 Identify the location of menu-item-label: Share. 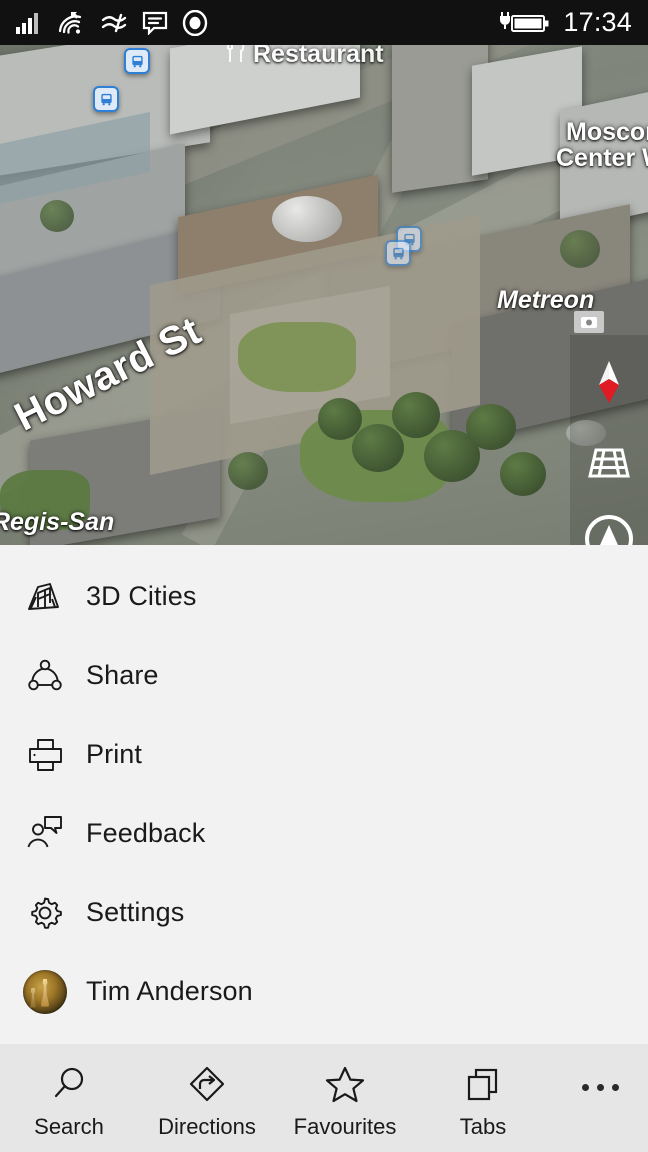
(122, 675).